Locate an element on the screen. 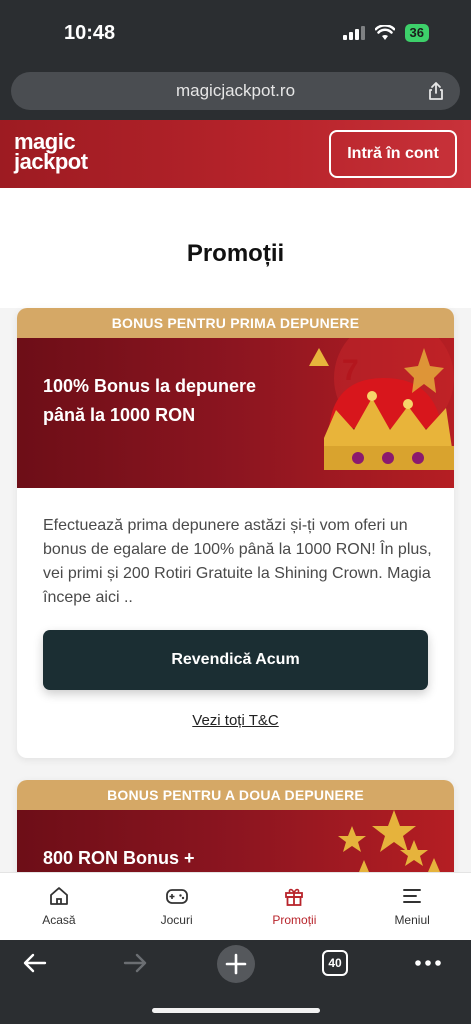 The width and height of the screenshot is (471, 1024). menu-icon is located at coordinates (412, 896).